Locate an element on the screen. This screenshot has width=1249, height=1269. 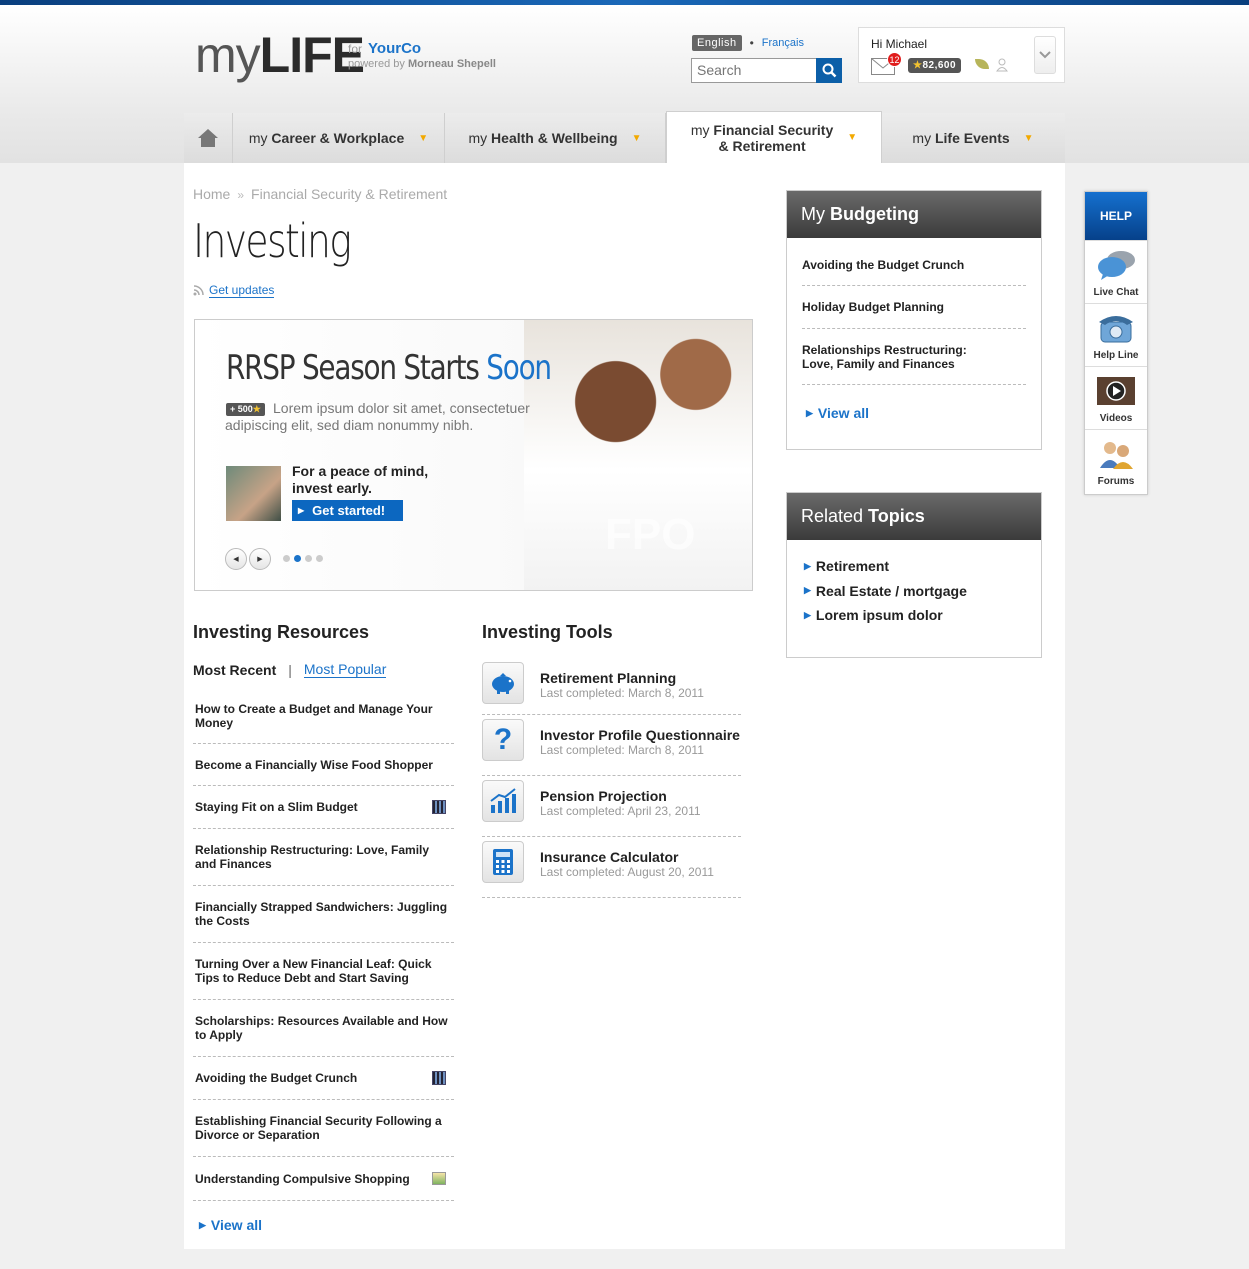
related-header: Related Topics is located at coordinates (914, 516).